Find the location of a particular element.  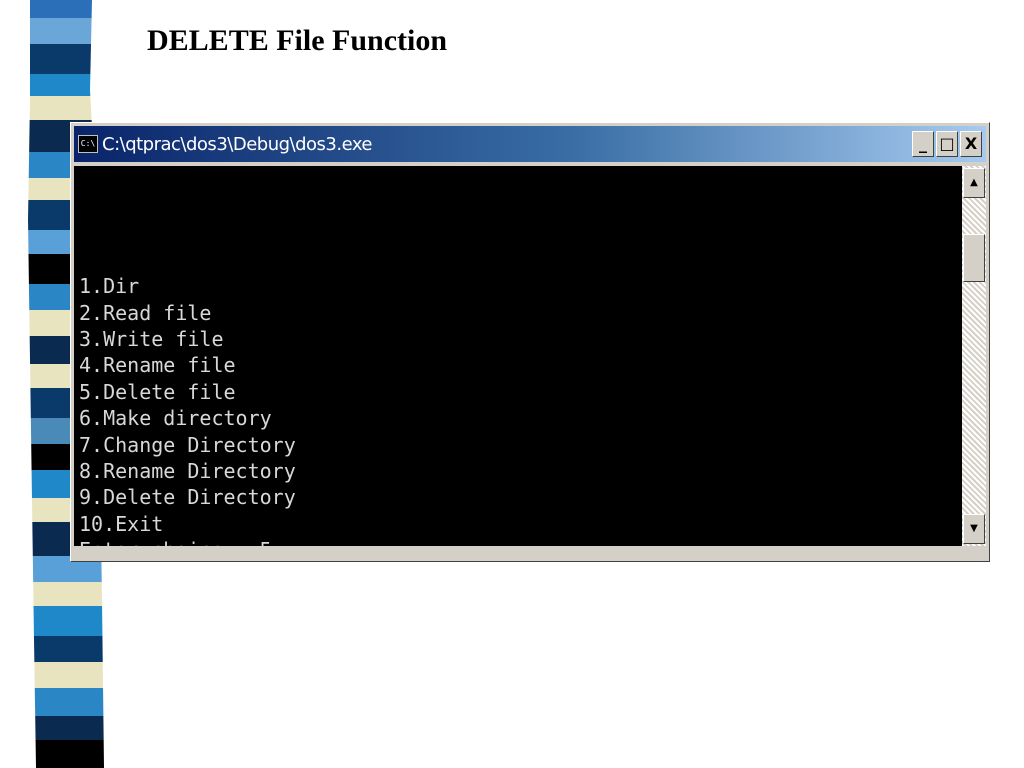

console-line: 8.Rename Directory is located at coordinates (187, 470).